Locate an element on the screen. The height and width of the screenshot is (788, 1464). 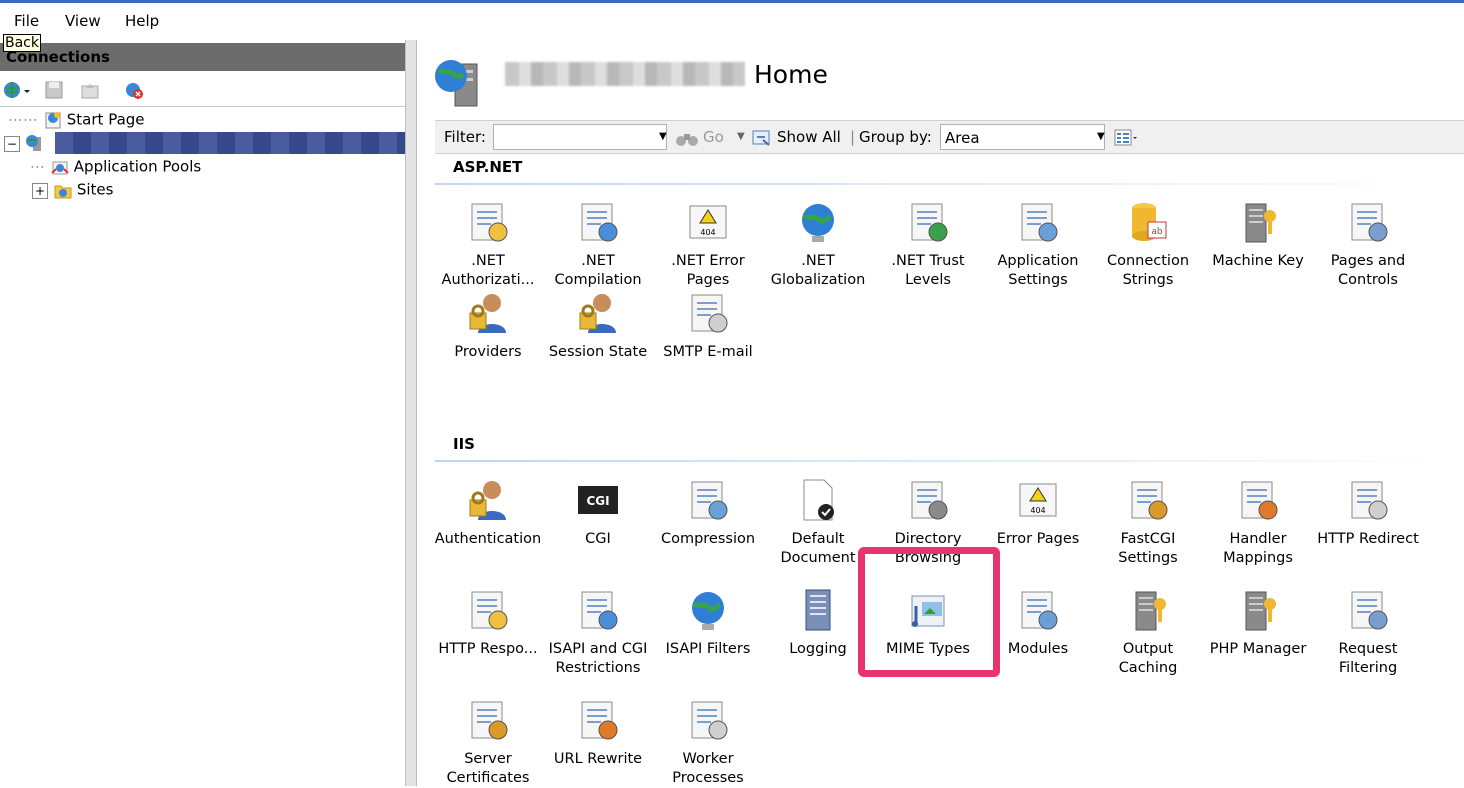
default-document-icon is located at coordinates (818, 500).